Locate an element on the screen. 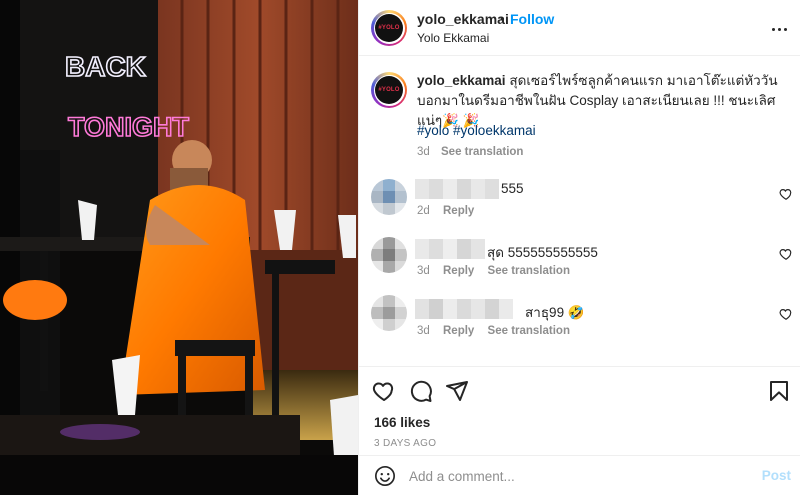 This screenshot has height=495, width=800. hashtag-link: #yoloekkamai is located at coordinates (494, 130).